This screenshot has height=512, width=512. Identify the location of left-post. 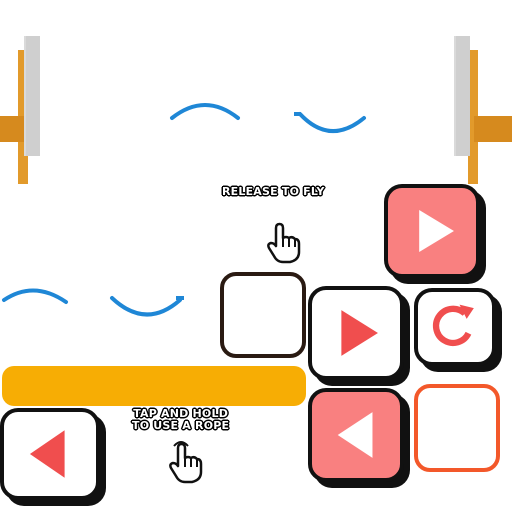
(20, 110).